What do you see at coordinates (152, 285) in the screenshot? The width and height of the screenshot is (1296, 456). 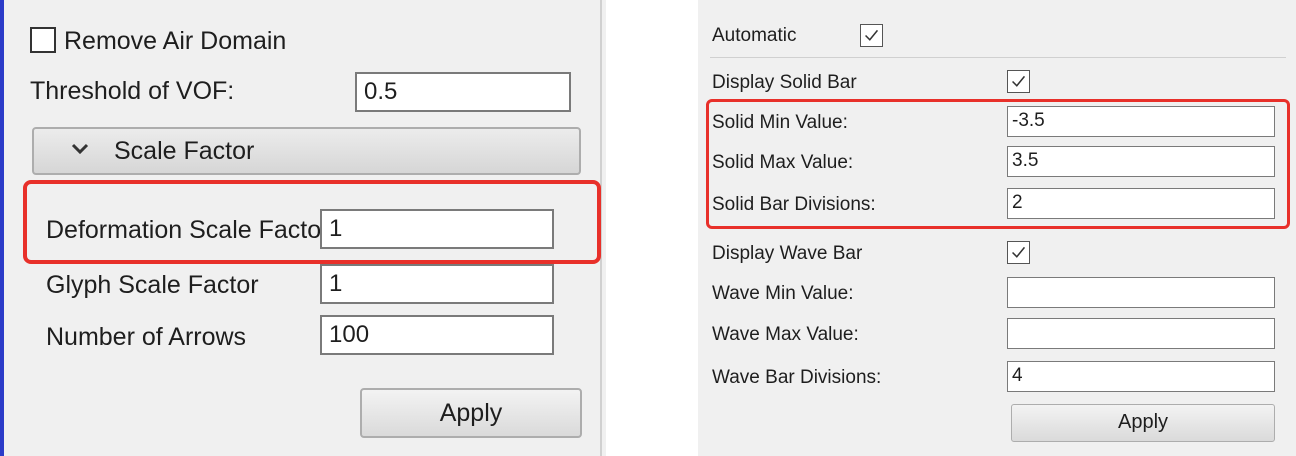 I see `glyph-scale-factor-label: Glyph Scale Factor` at bounding box center [152, 285].